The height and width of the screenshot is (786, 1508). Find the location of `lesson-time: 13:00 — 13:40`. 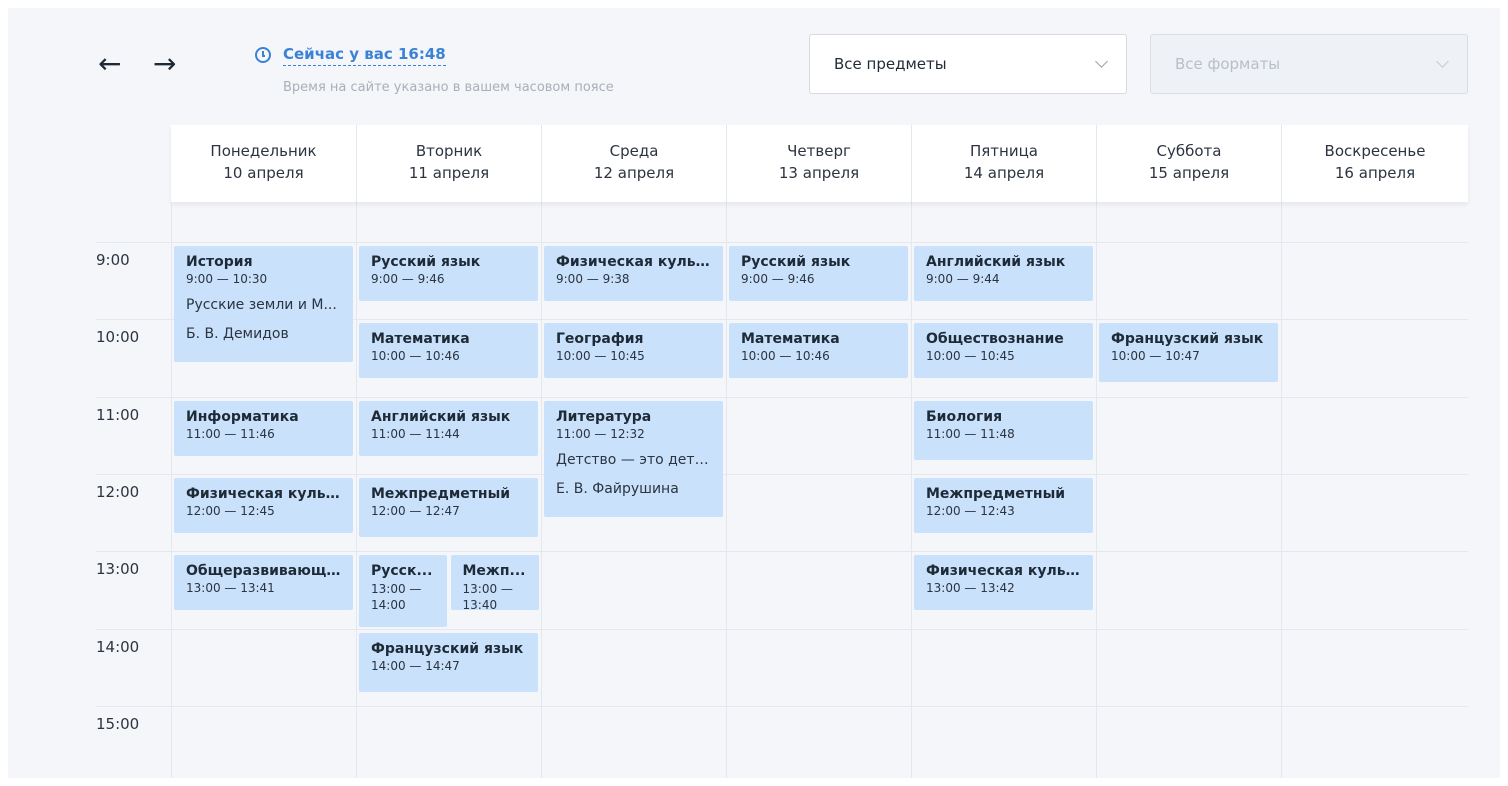

lesson-time: 13:00 — 13:40 is located at coordinates (487, 596).